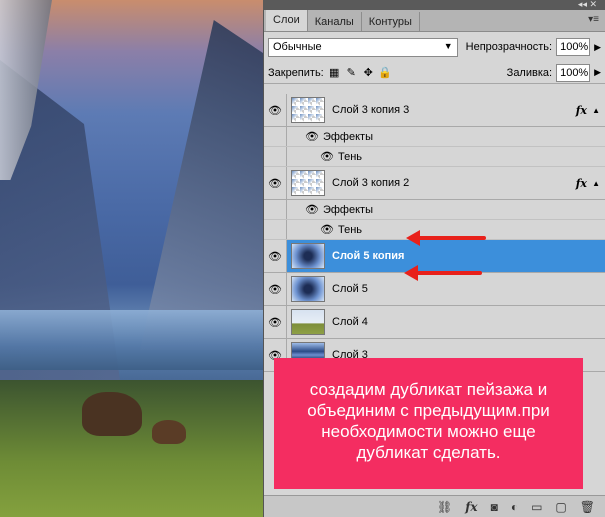  I want to click on layer-row-selected: 👁 Слой 5 копия, so click(434, 256).